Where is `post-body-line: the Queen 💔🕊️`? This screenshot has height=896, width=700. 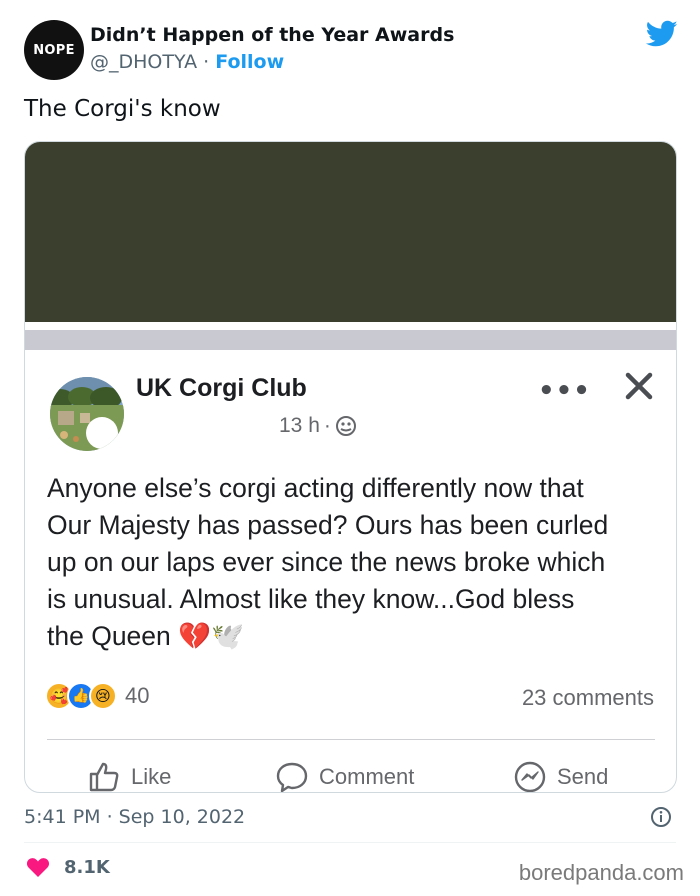 post-body-line: the Queen 💔🕊️ is located at coordinates (146, 636).